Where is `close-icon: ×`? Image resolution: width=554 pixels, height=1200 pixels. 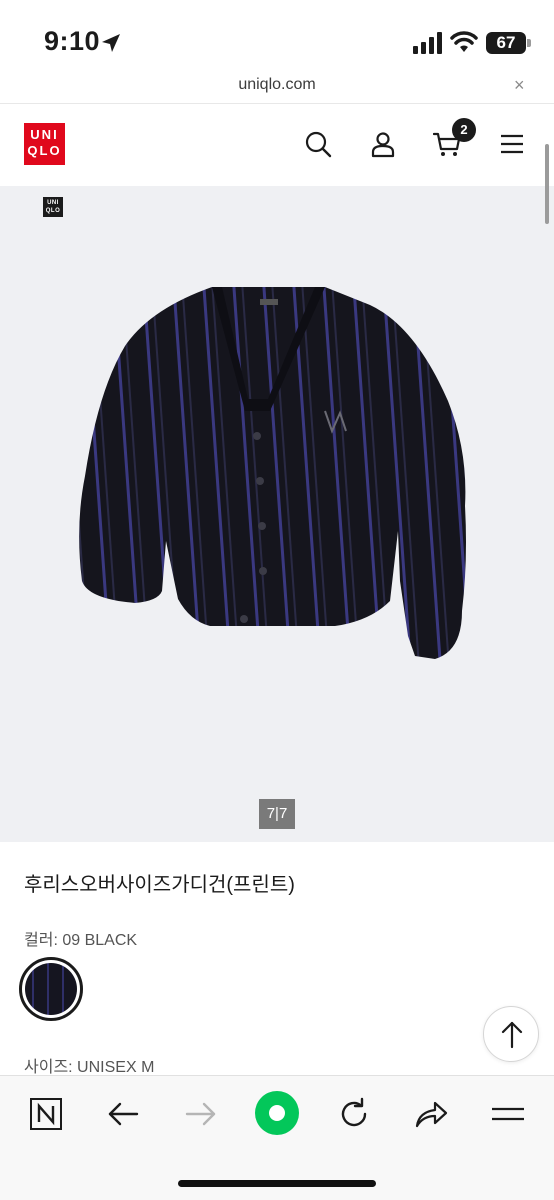
close-icon: × is located at coordinates (519, 85).